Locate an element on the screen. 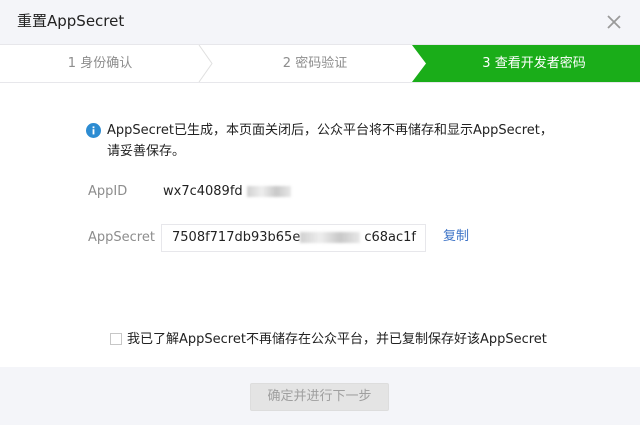  appsecret-suffix: c68ac1f is located at coordinates (390, 237).